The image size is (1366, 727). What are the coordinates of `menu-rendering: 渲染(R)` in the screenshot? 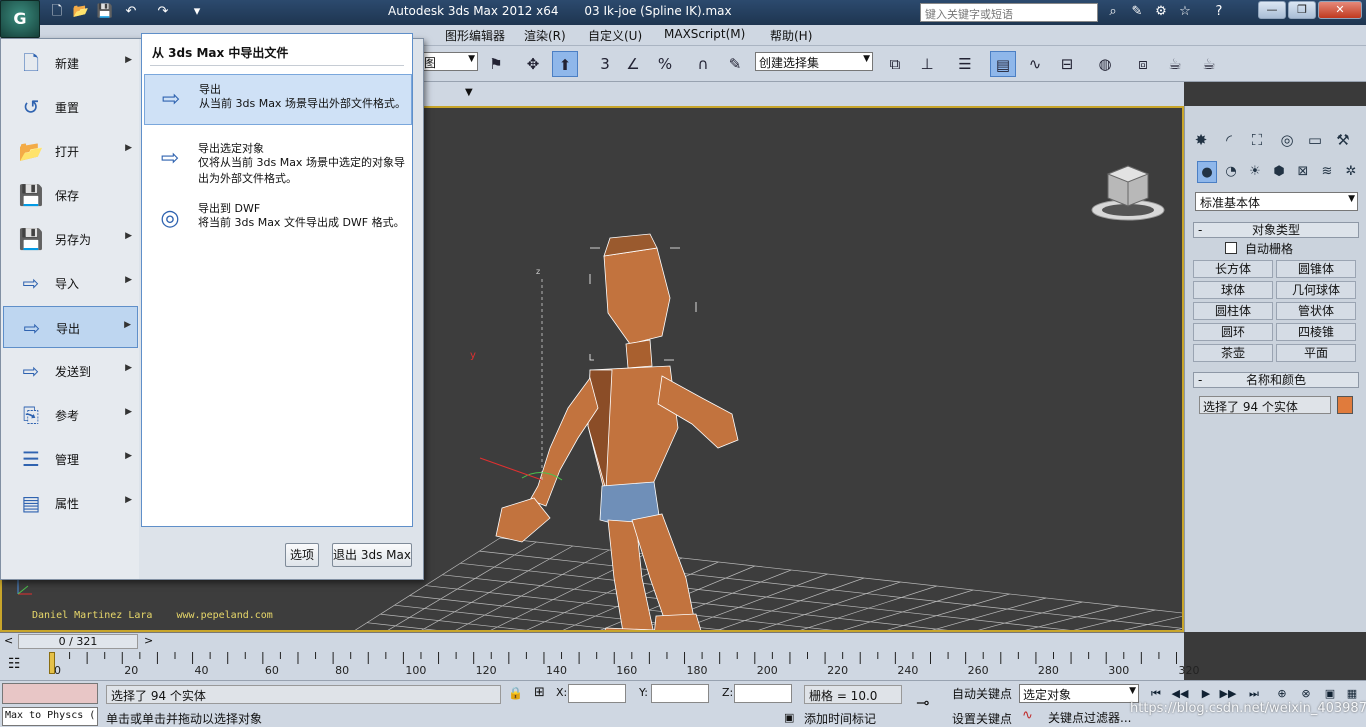 It's located at (545, 35).